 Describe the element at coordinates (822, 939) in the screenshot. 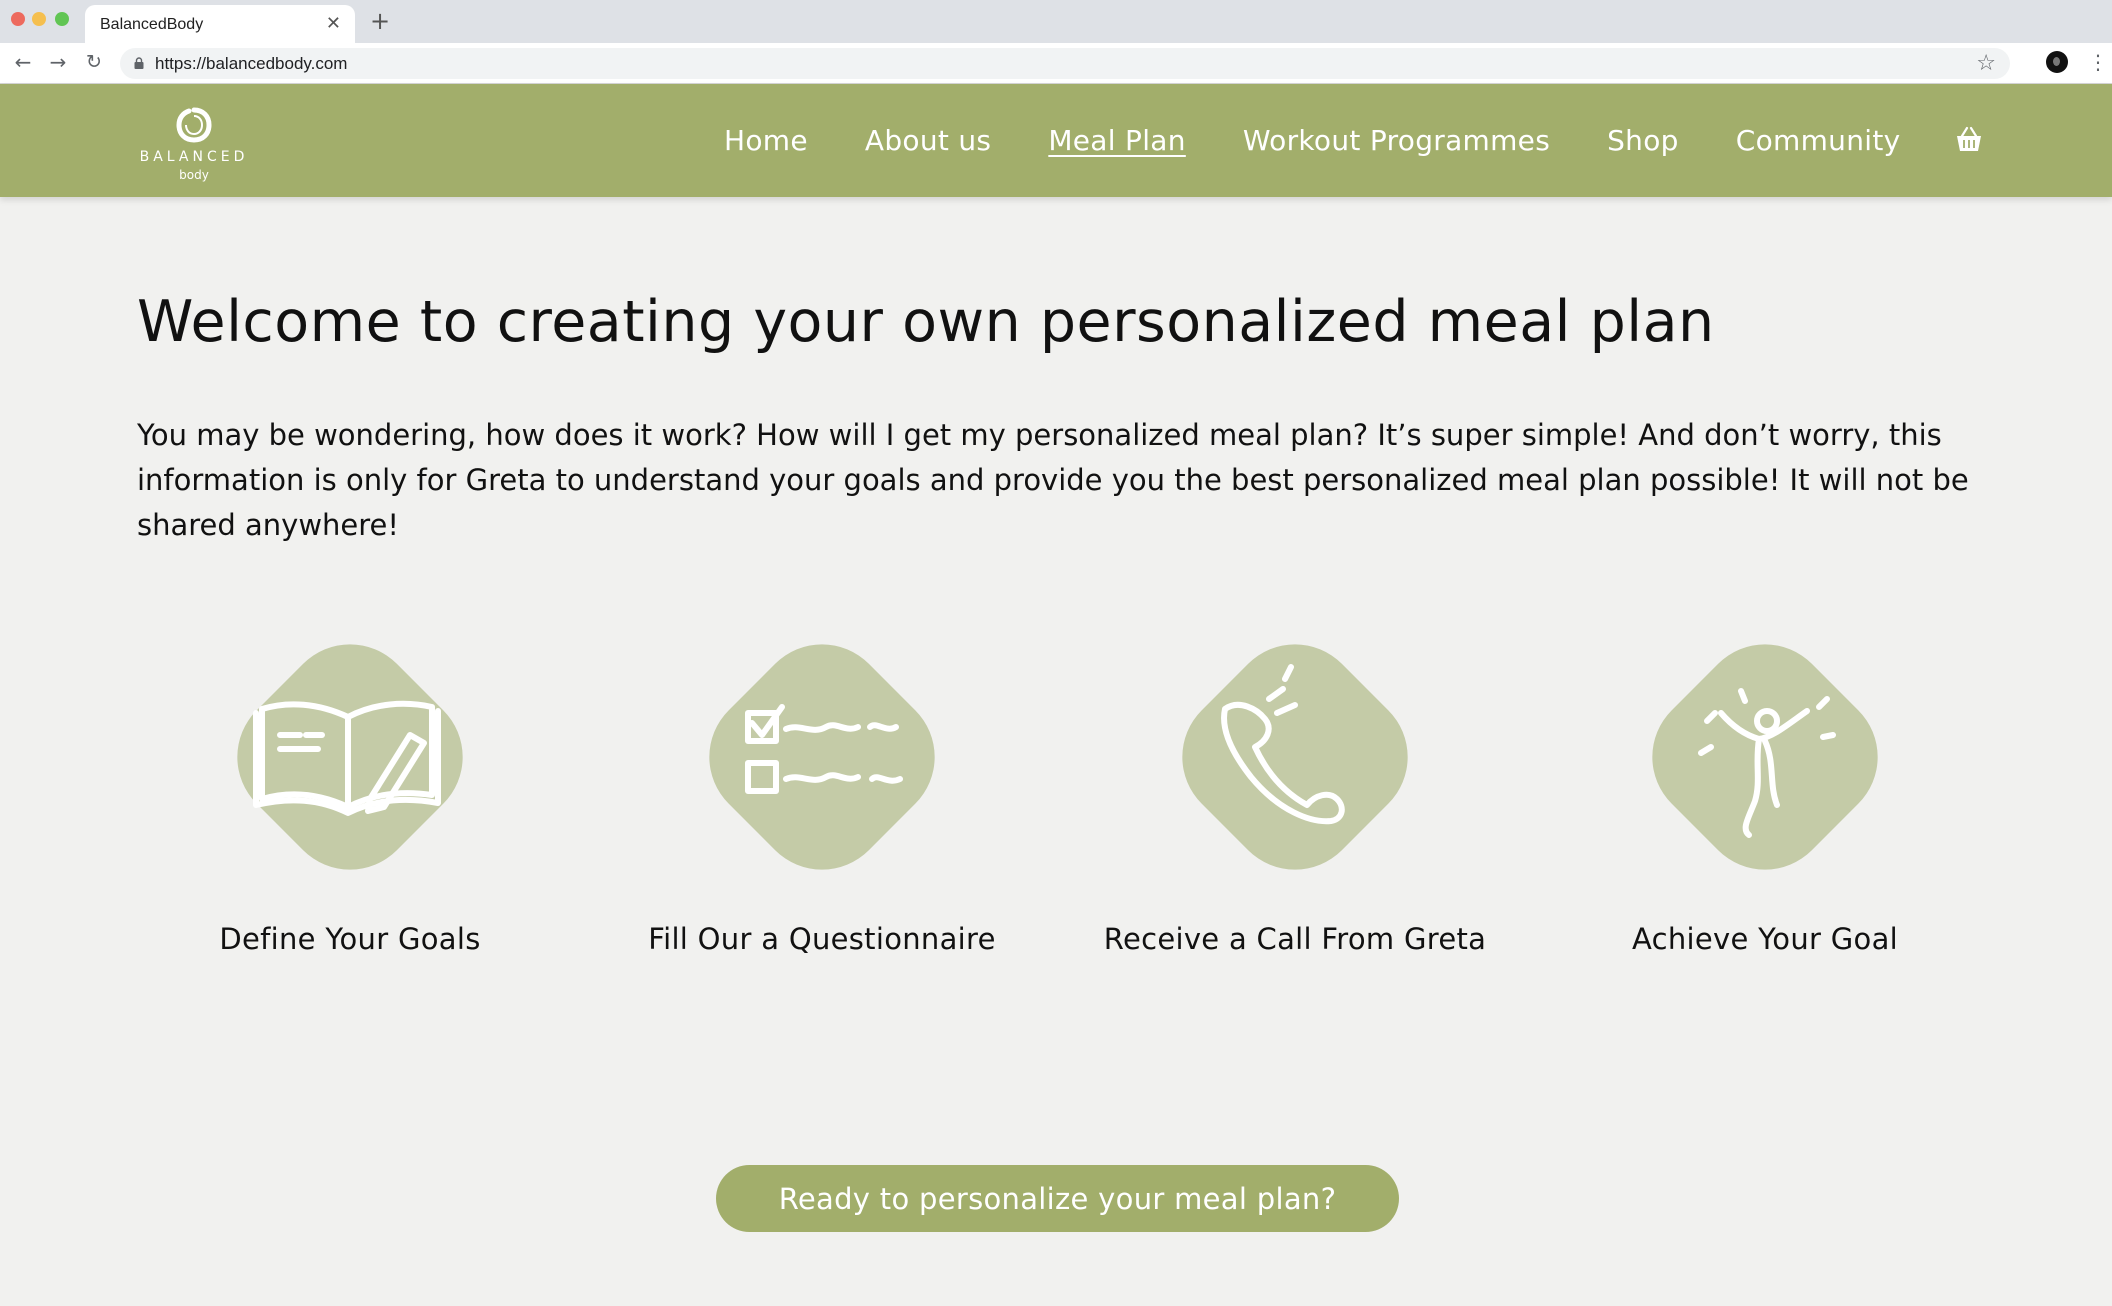

I see `step-label: Fill Our a Questionnaire` at that location.